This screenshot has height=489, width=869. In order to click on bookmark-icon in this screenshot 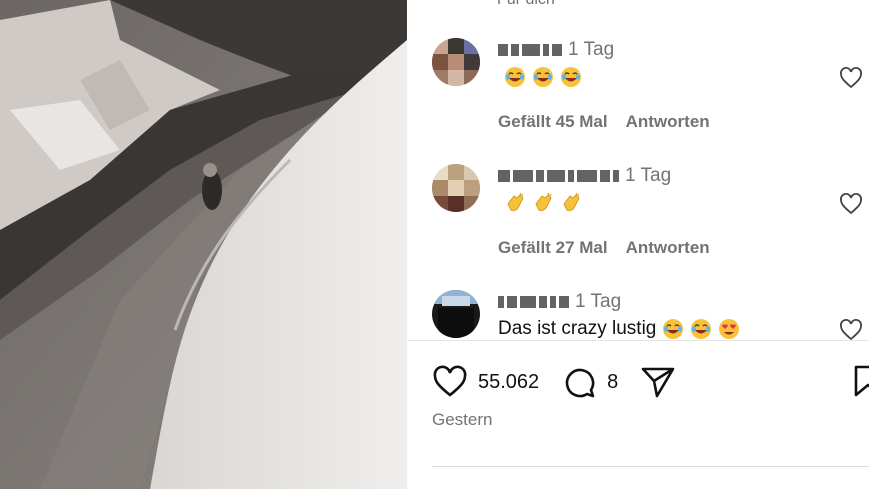, I will do `click(861, 381)`.